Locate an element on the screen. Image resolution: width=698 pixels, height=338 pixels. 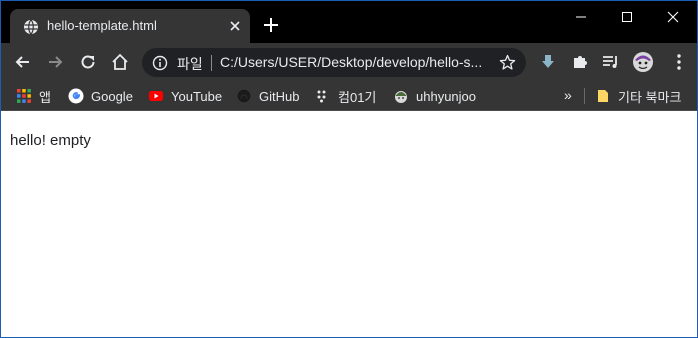
bookmark-youtube: YouTube is located at coordinates (185, 96).